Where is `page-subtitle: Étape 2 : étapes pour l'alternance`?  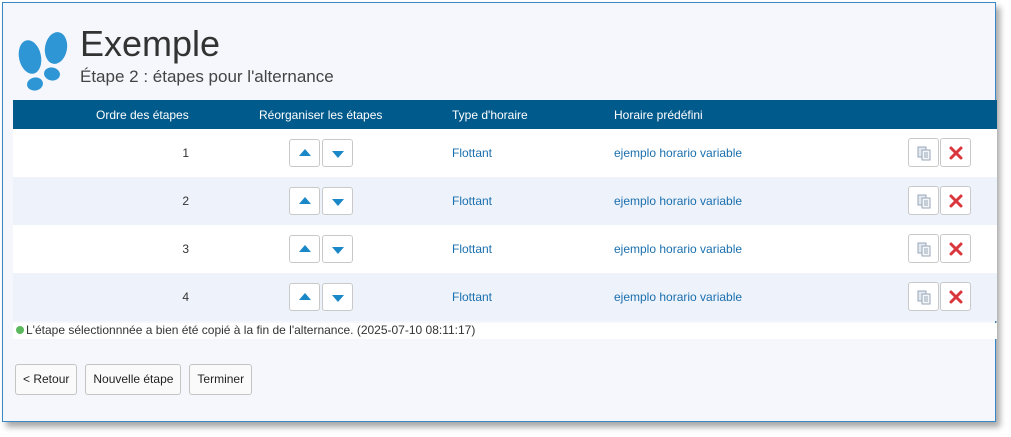
page-subtitle: Étape 2 : étapes pour l'alternance is located at coordinates (207, 76).